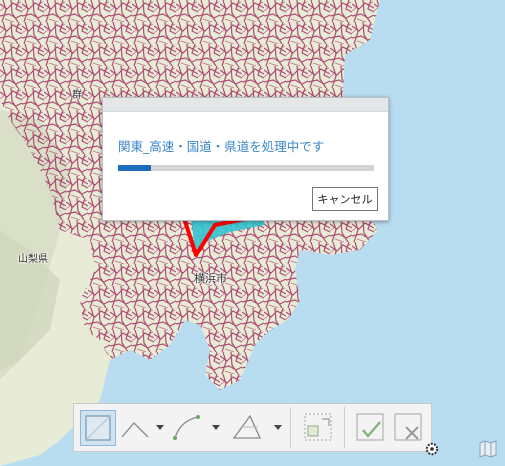  I want to click on rectangle-tool-button, so click(98, 428).